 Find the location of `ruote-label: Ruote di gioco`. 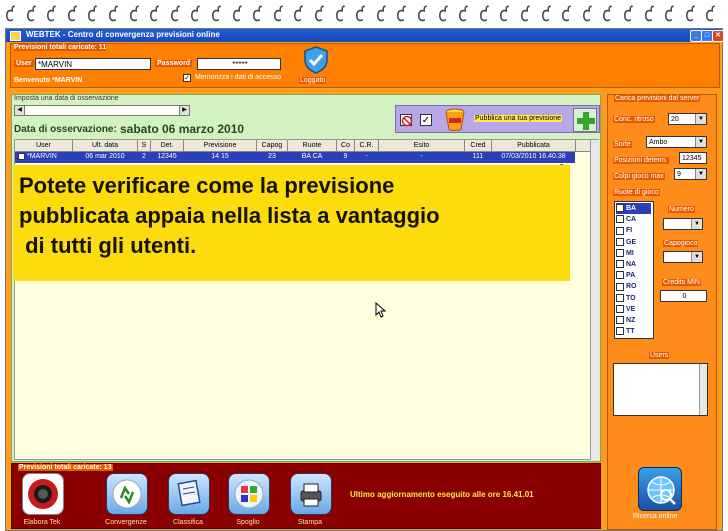

ruote-label: Ruote di gioco is located at coordinates (636, 192).